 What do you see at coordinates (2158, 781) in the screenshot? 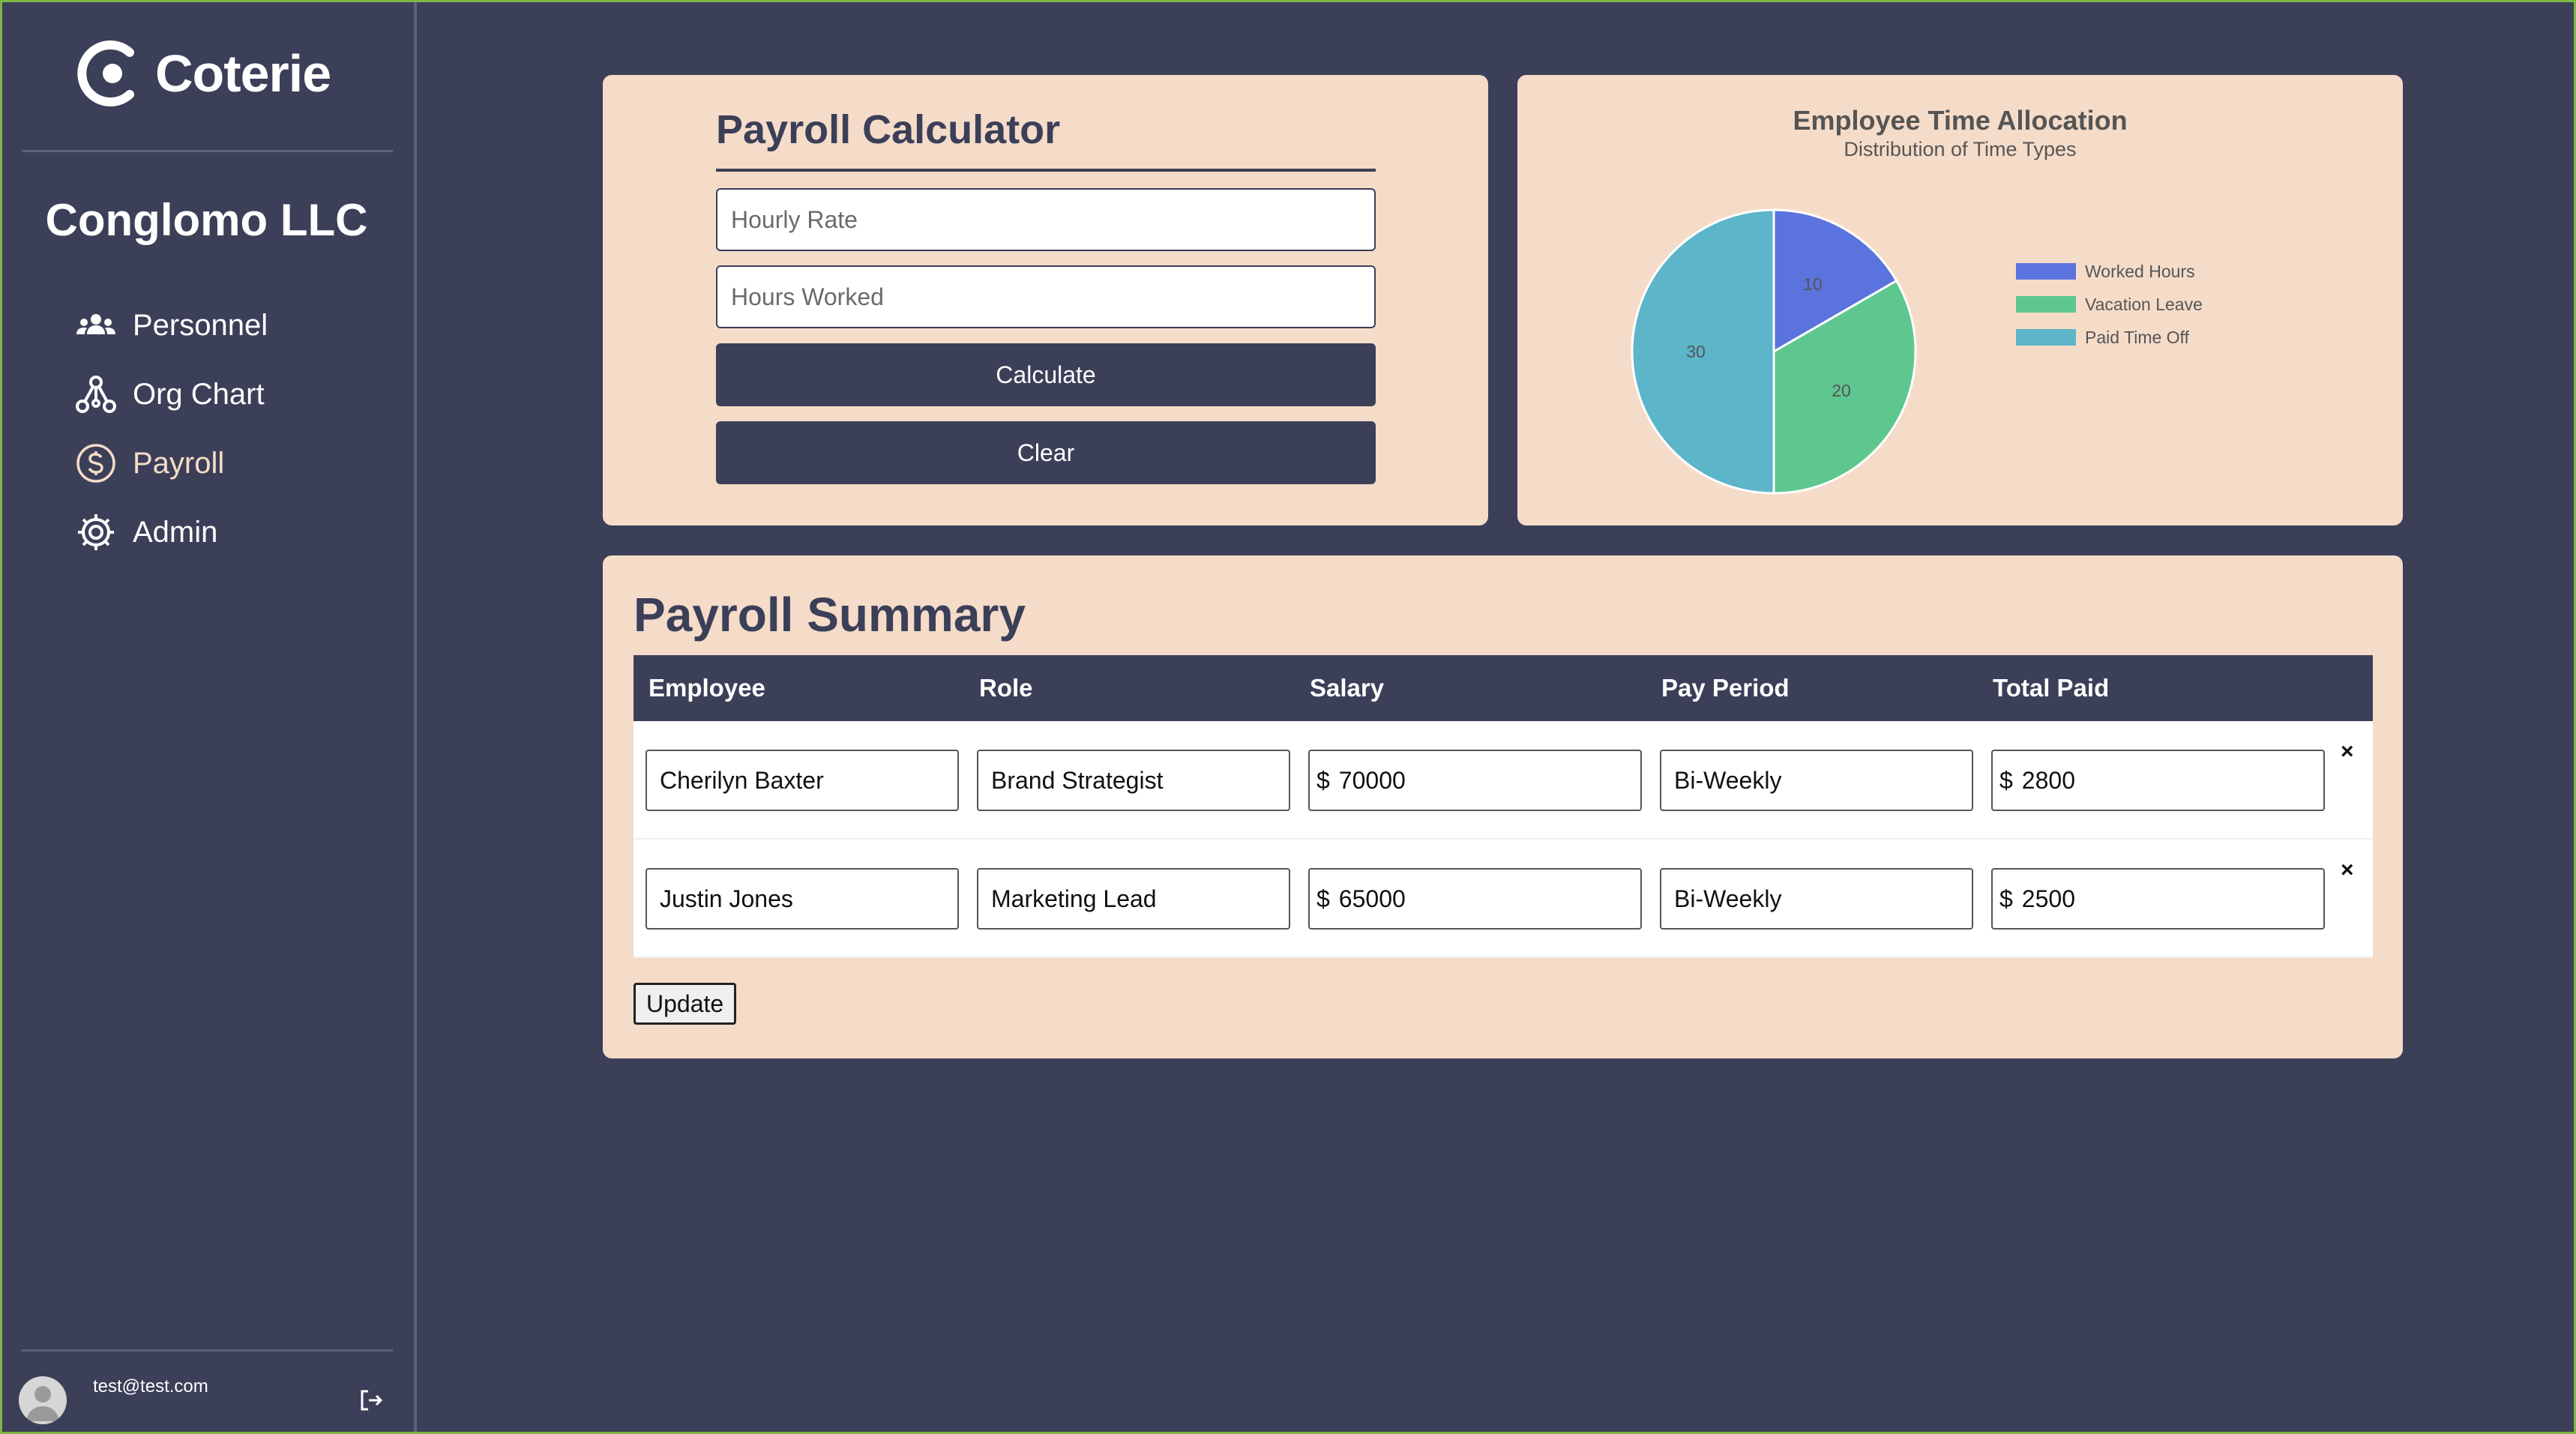
I see `total-paid-field: $2800` at bounding box center [2158, 781].